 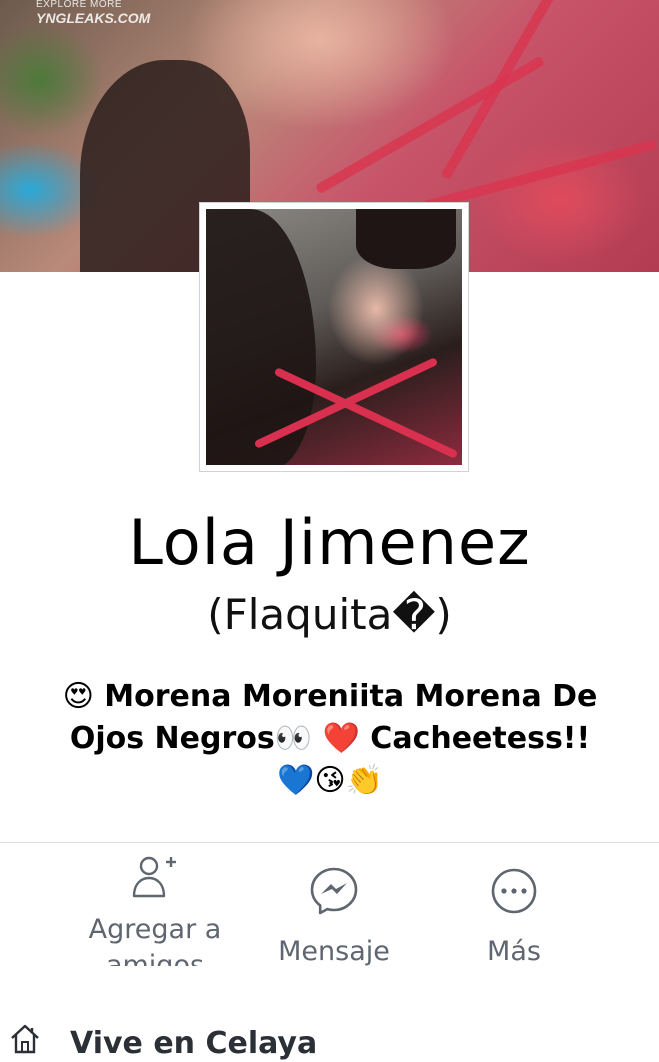 What do you see at coordinates (154, 877) in the screenshot?
I see `add-friend-icon` at bounding box center [154, 877].